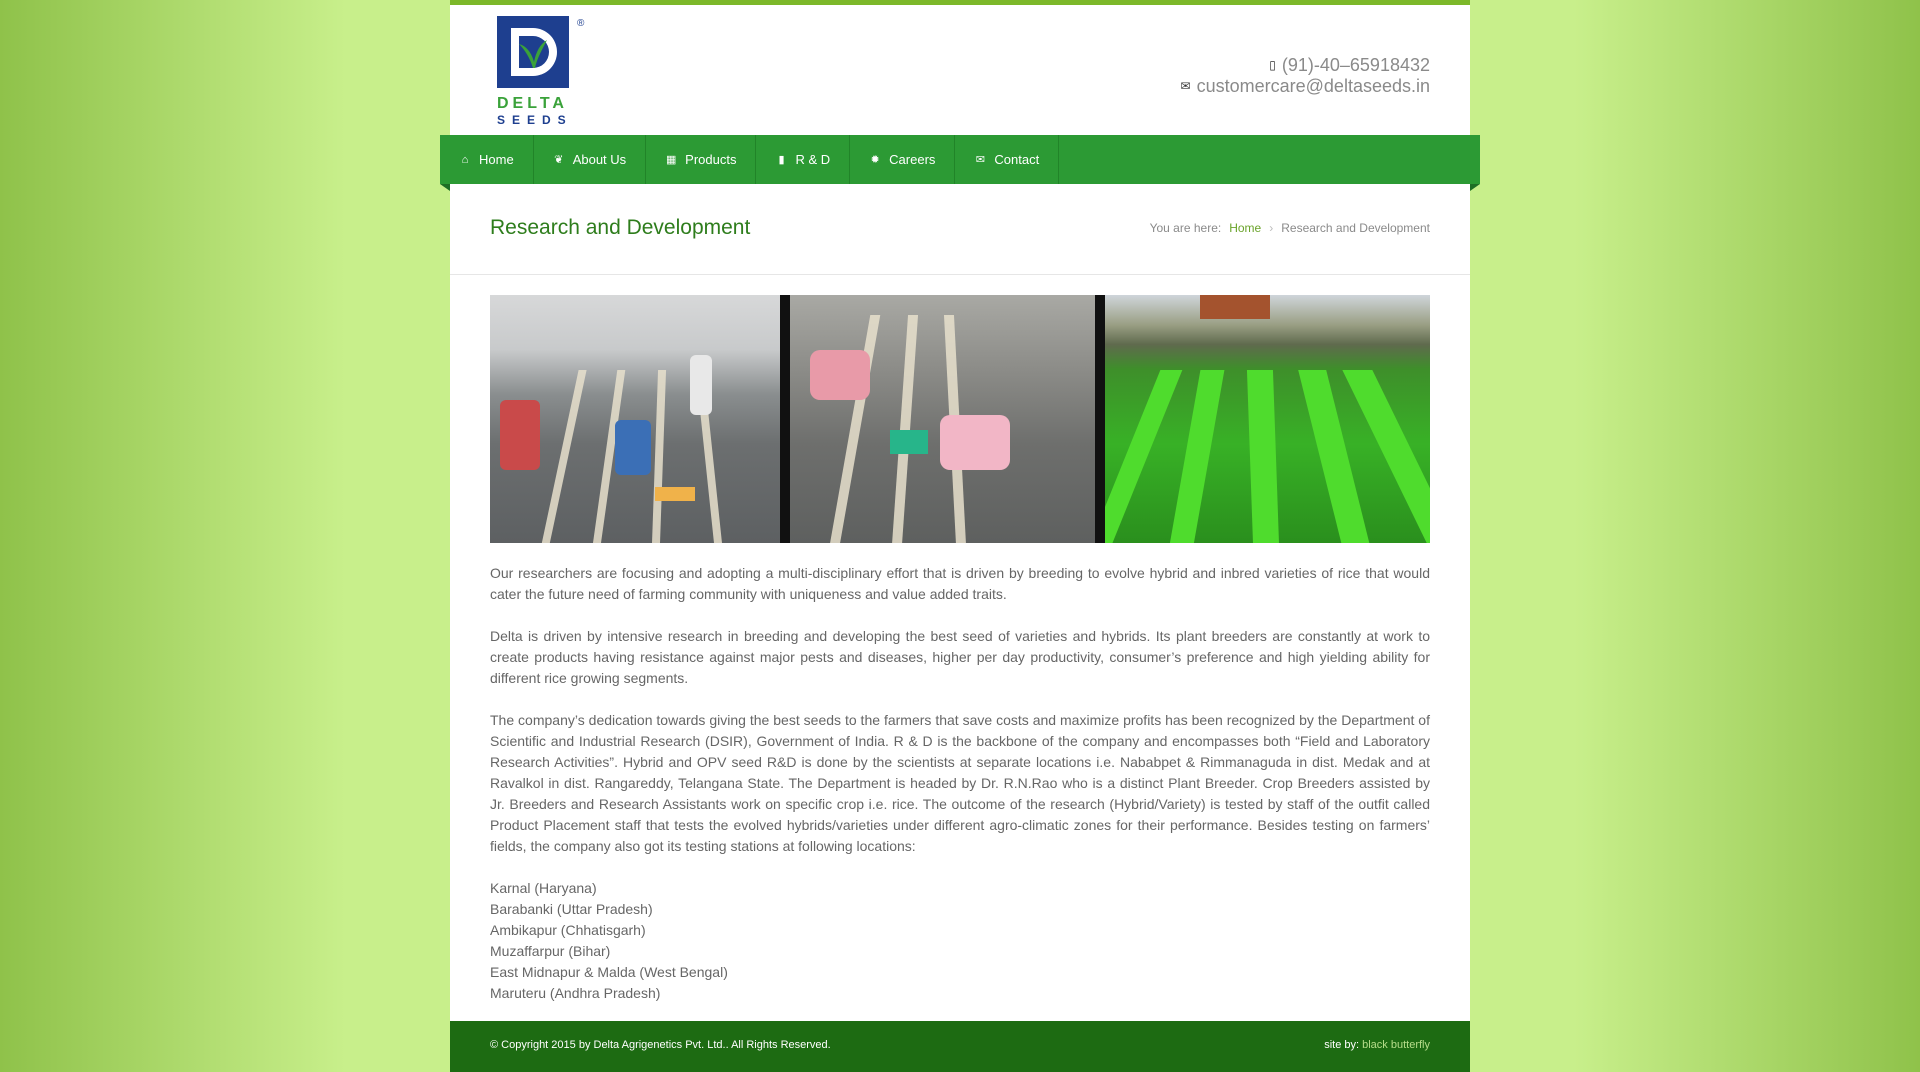  Describe the element at coordinates (1355, 228) in the screenshot. I see `breadcrumb-current: Research and Development` at that location.